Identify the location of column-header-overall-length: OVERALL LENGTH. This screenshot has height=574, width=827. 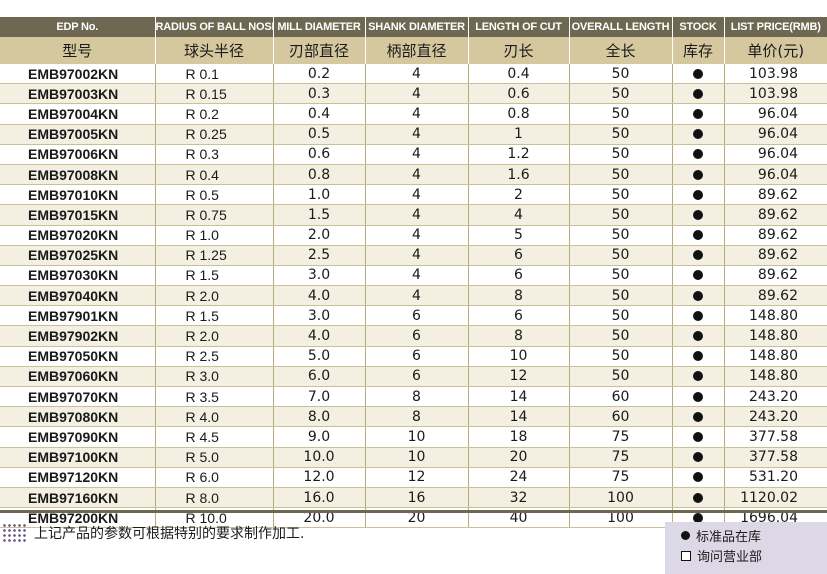
(621, 27).